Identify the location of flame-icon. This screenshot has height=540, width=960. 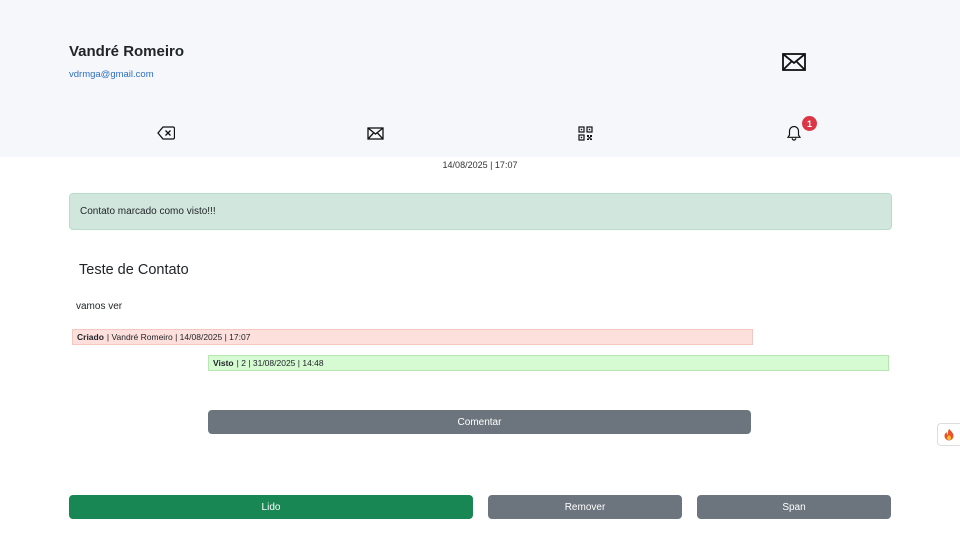
(949, 434).